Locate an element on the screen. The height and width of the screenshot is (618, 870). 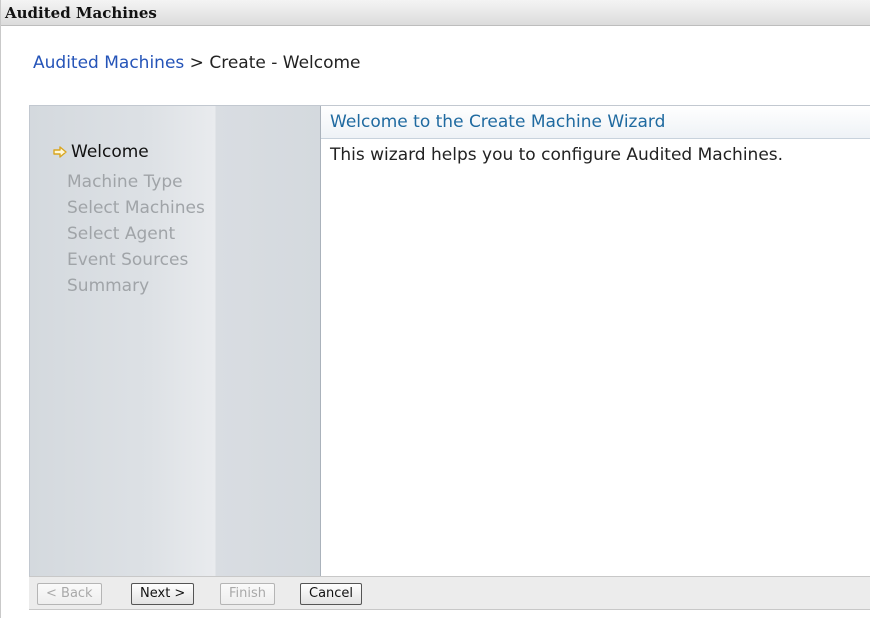
wizard-content-title: Welcome to the Create Machine Wizard is located at coordinates (595, 122).